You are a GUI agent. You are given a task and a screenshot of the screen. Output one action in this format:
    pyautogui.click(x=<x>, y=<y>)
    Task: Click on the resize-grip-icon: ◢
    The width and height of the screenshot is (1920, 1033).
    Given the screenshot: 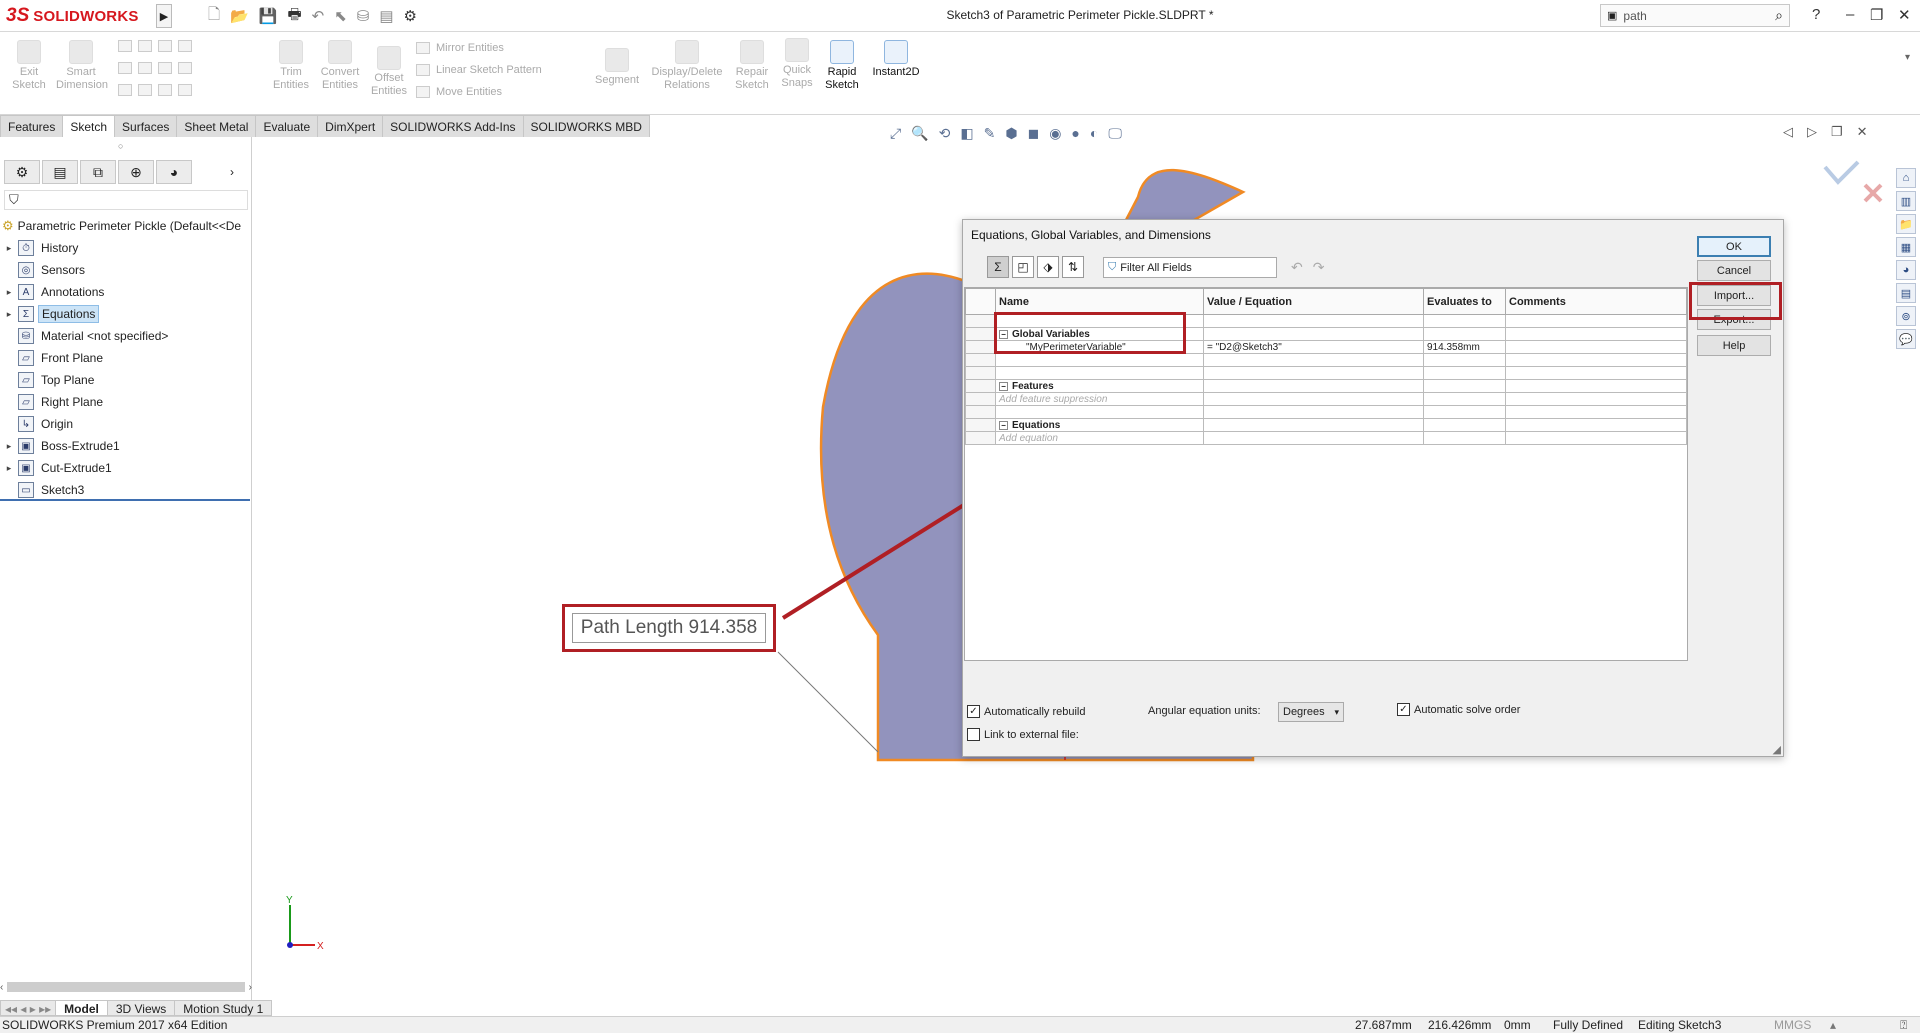 What is the action you would take?
    pyautogui.click(x=1777, y=749)
    